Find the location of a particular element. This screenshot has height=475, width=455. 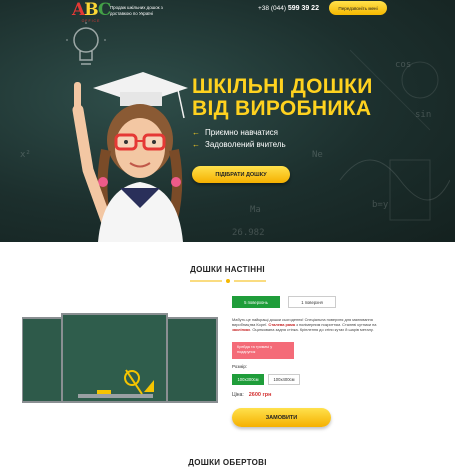

tab-1-surface: 1 поверхня is located at coordinates (312, 302).